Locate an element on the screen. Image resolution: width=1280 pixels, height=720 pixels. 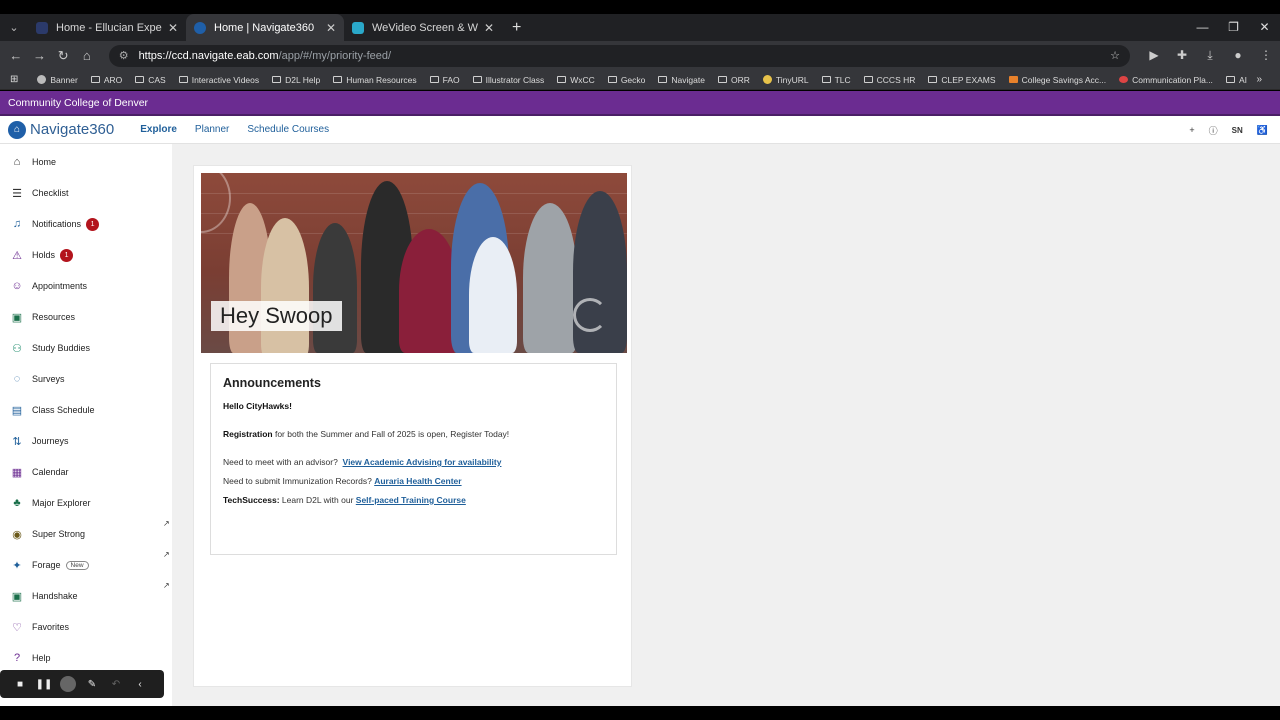
help-circle-icon: ⓘ is located at coordinates (1213, 130).